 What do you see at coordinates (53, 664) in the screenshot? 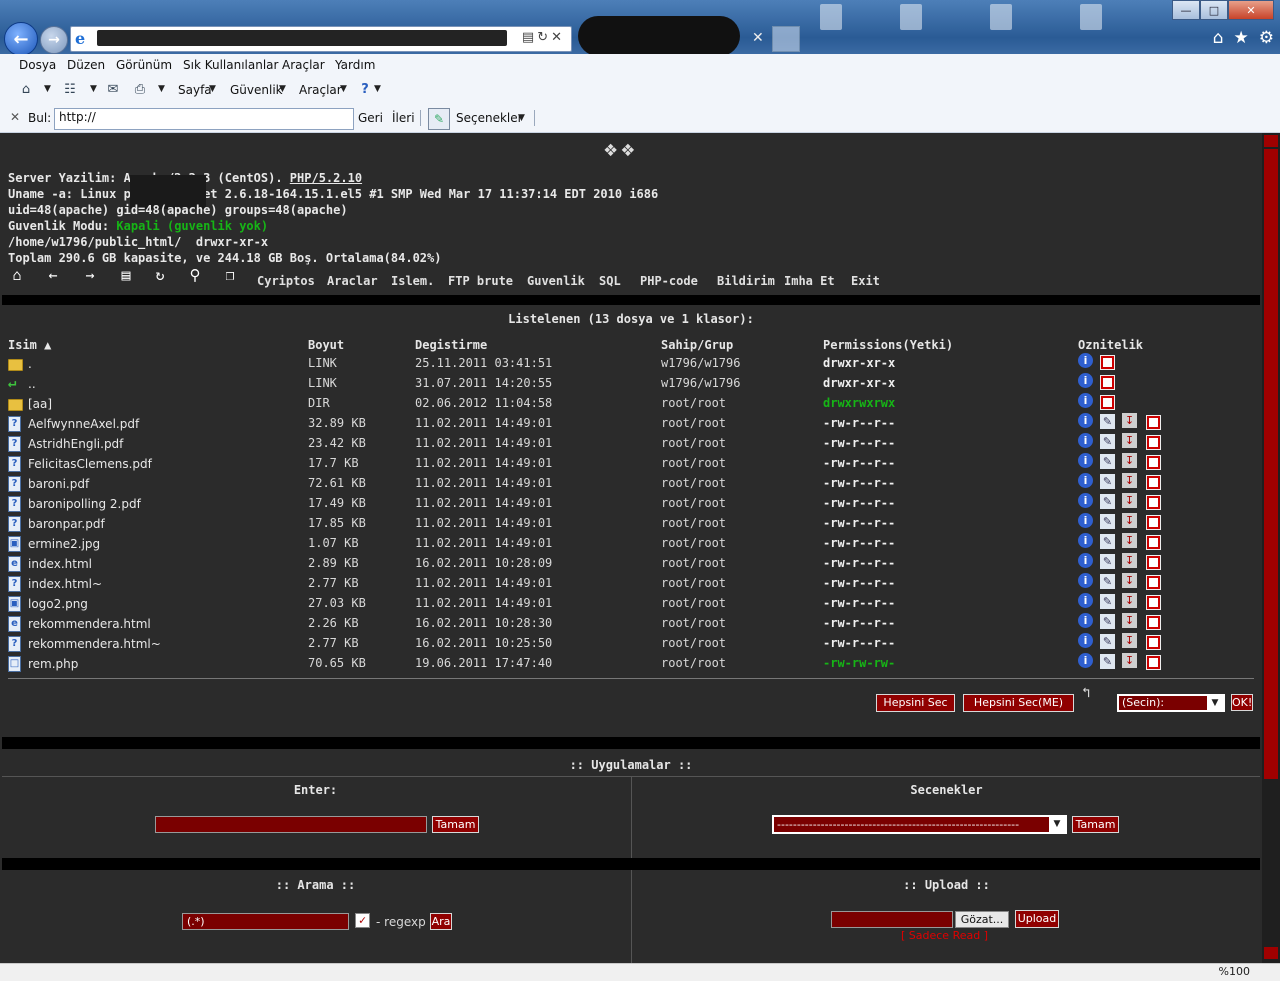
I see `file-name: rem.php` at bounding box center [53, 664].